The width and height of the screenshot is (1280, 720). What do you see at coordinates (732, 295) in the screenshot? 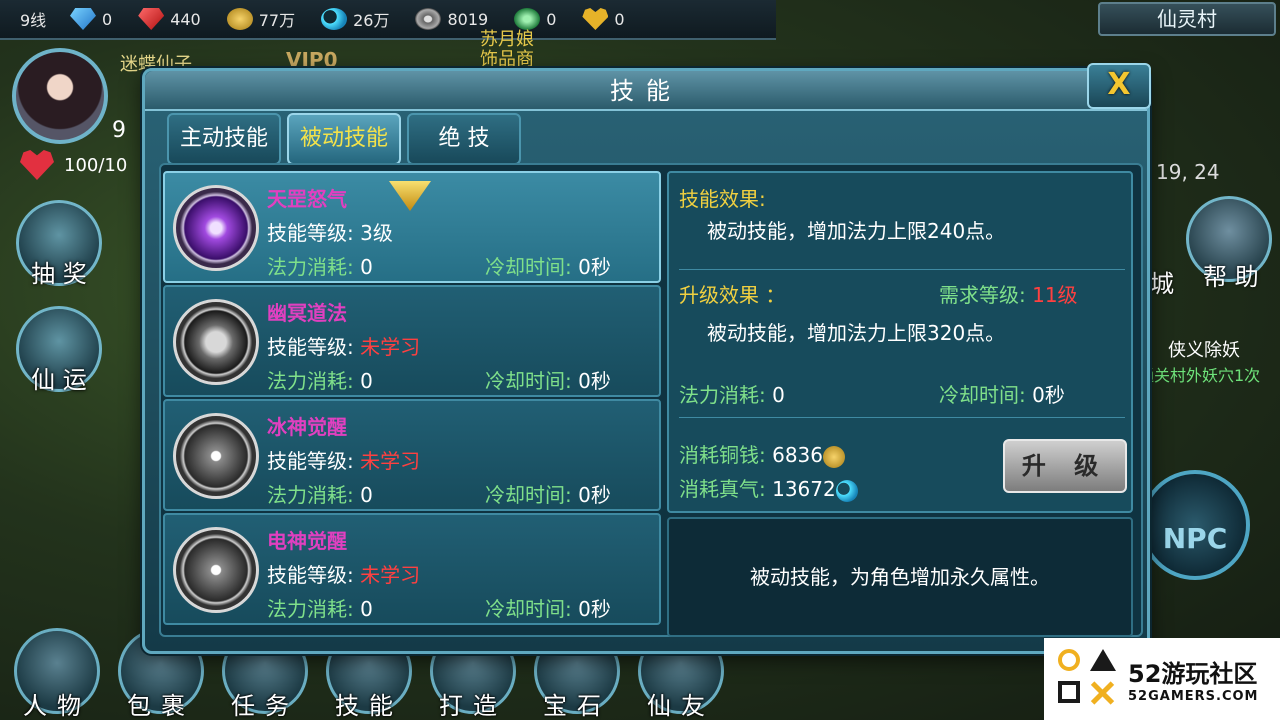
I see `upgrade-effect-label: 升级效果 ：` at bounding box center [732, 295].